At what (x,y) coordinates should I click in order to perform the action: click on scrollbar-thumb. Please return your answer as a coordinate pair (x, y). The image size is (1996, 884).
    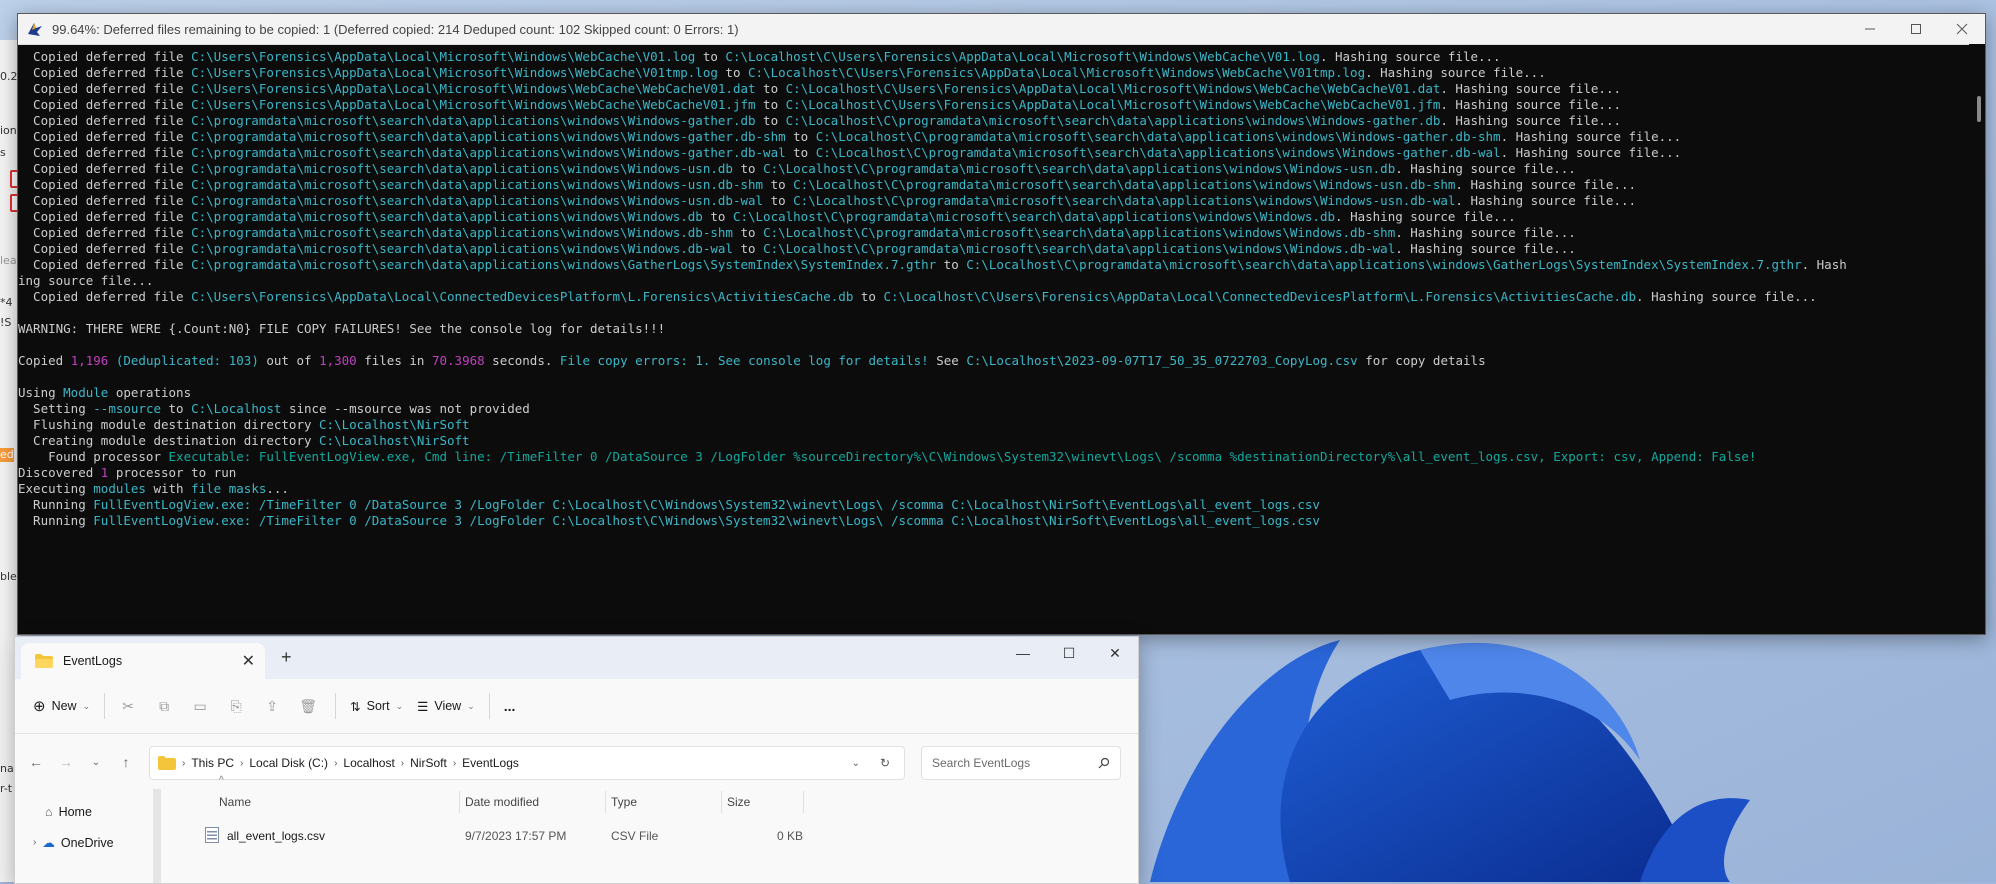
    Looking at the image, I should click on (1979, 109).